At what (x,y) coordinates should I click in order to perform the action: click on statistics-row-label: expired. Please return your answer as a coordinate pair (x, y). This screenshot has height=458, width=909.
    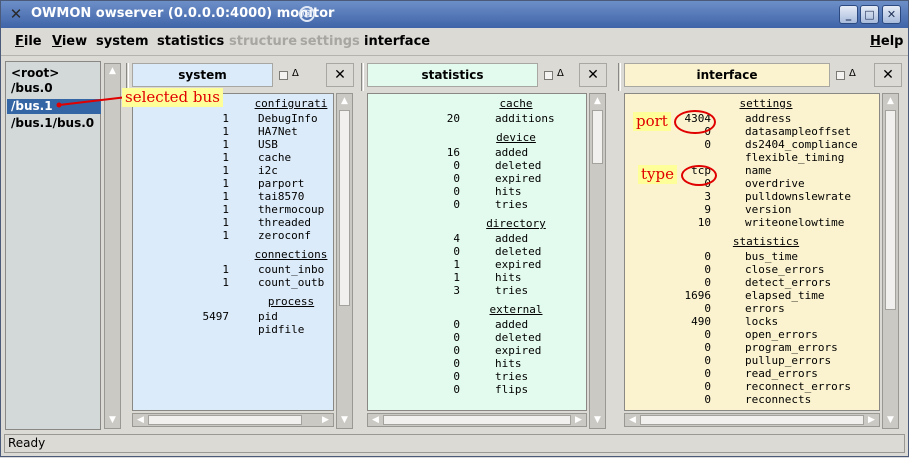
    Looking at the image, I should click on (518, 264).